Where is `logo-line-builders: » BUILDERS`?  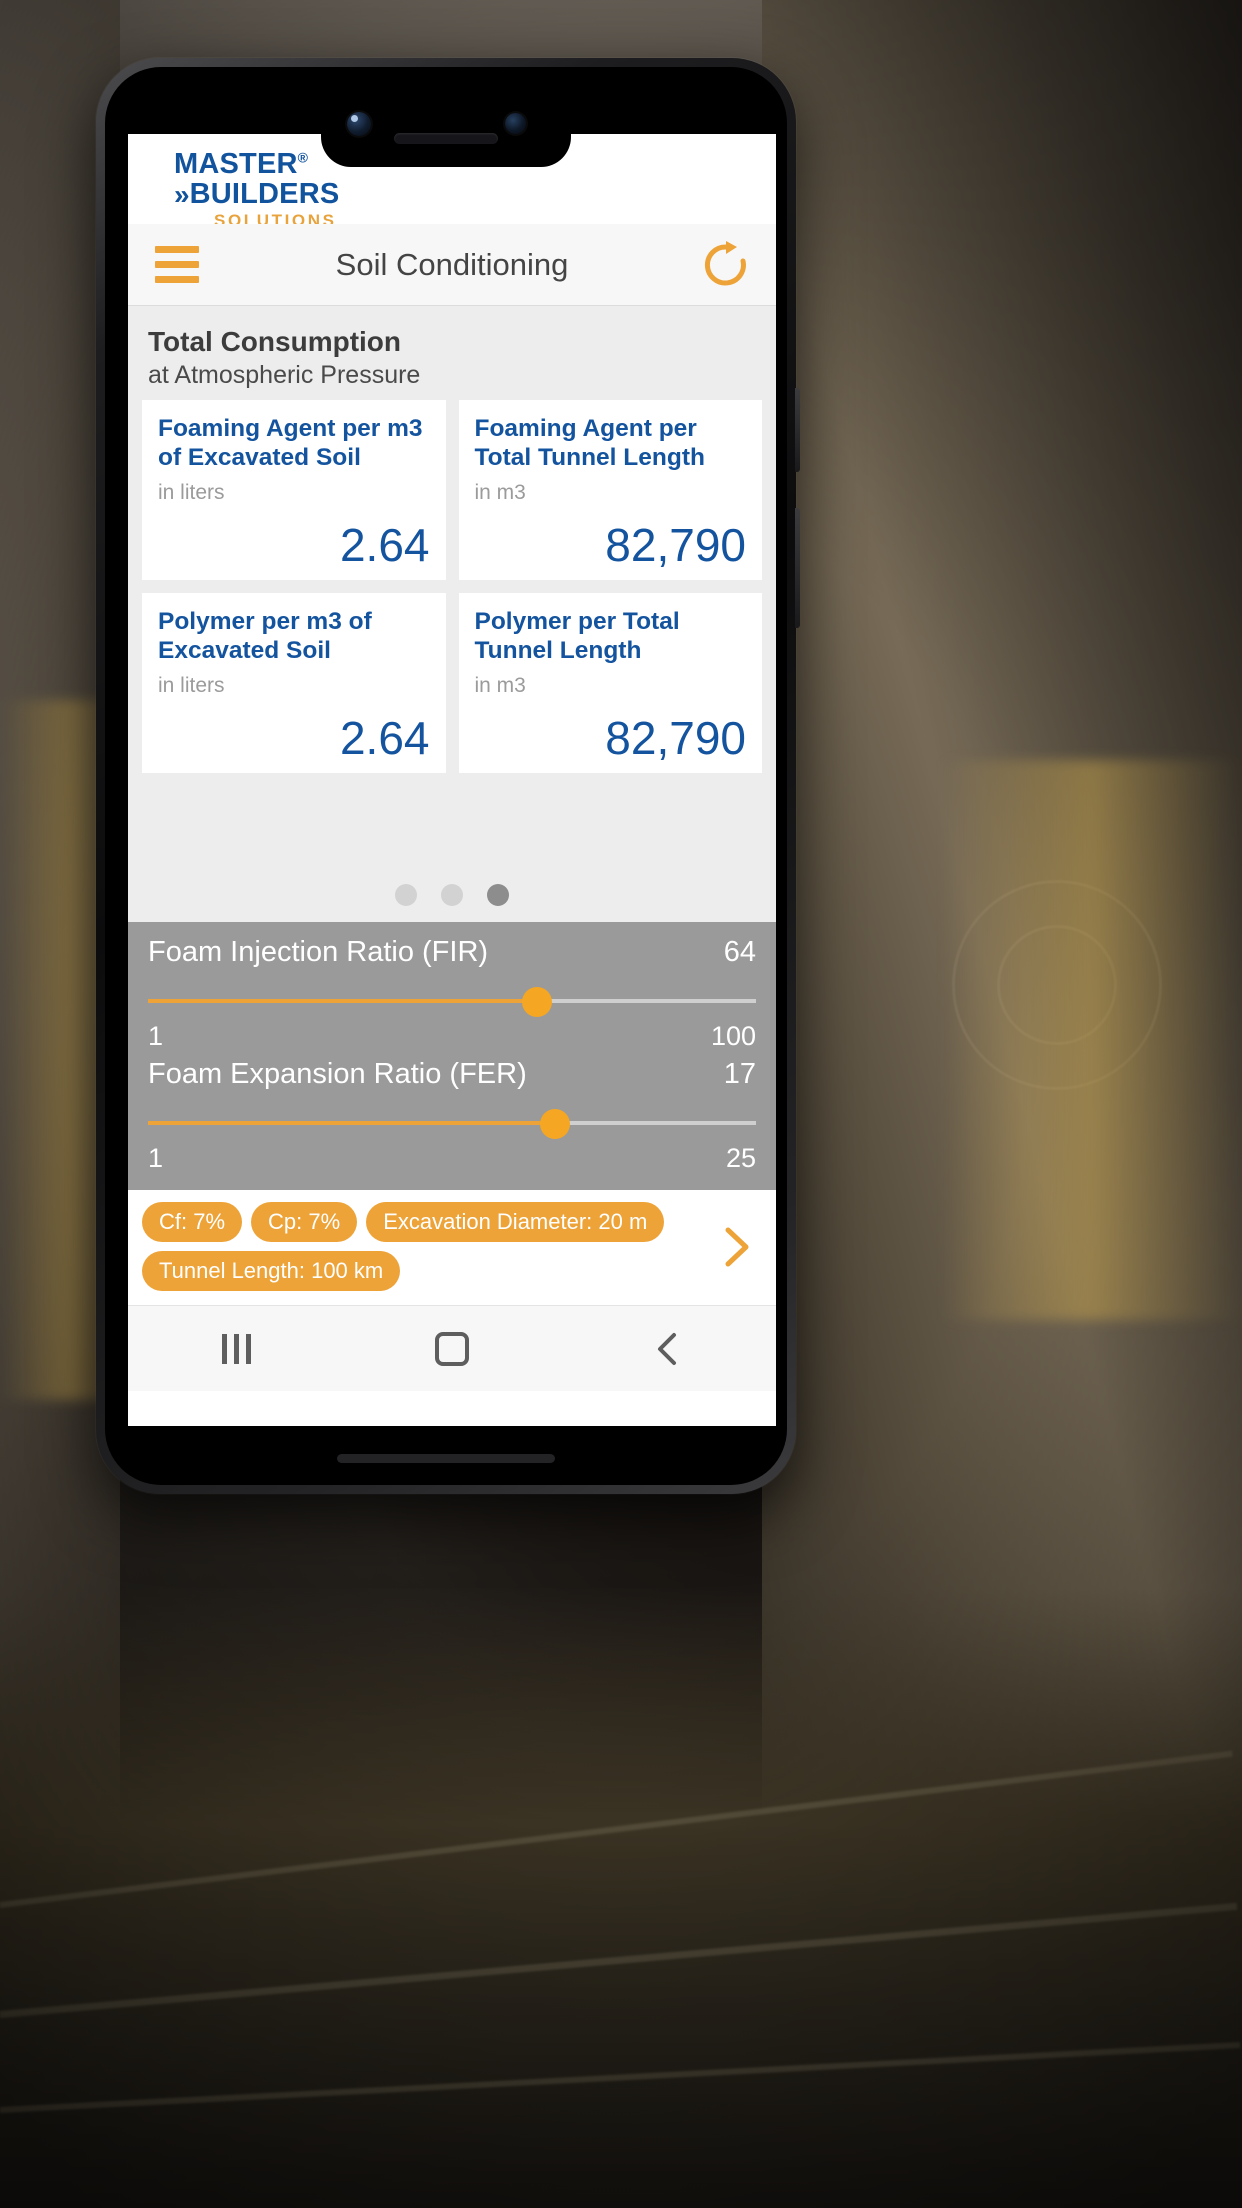 logo-line-builders: » BUILDERS is located at coordinates (256, 194).